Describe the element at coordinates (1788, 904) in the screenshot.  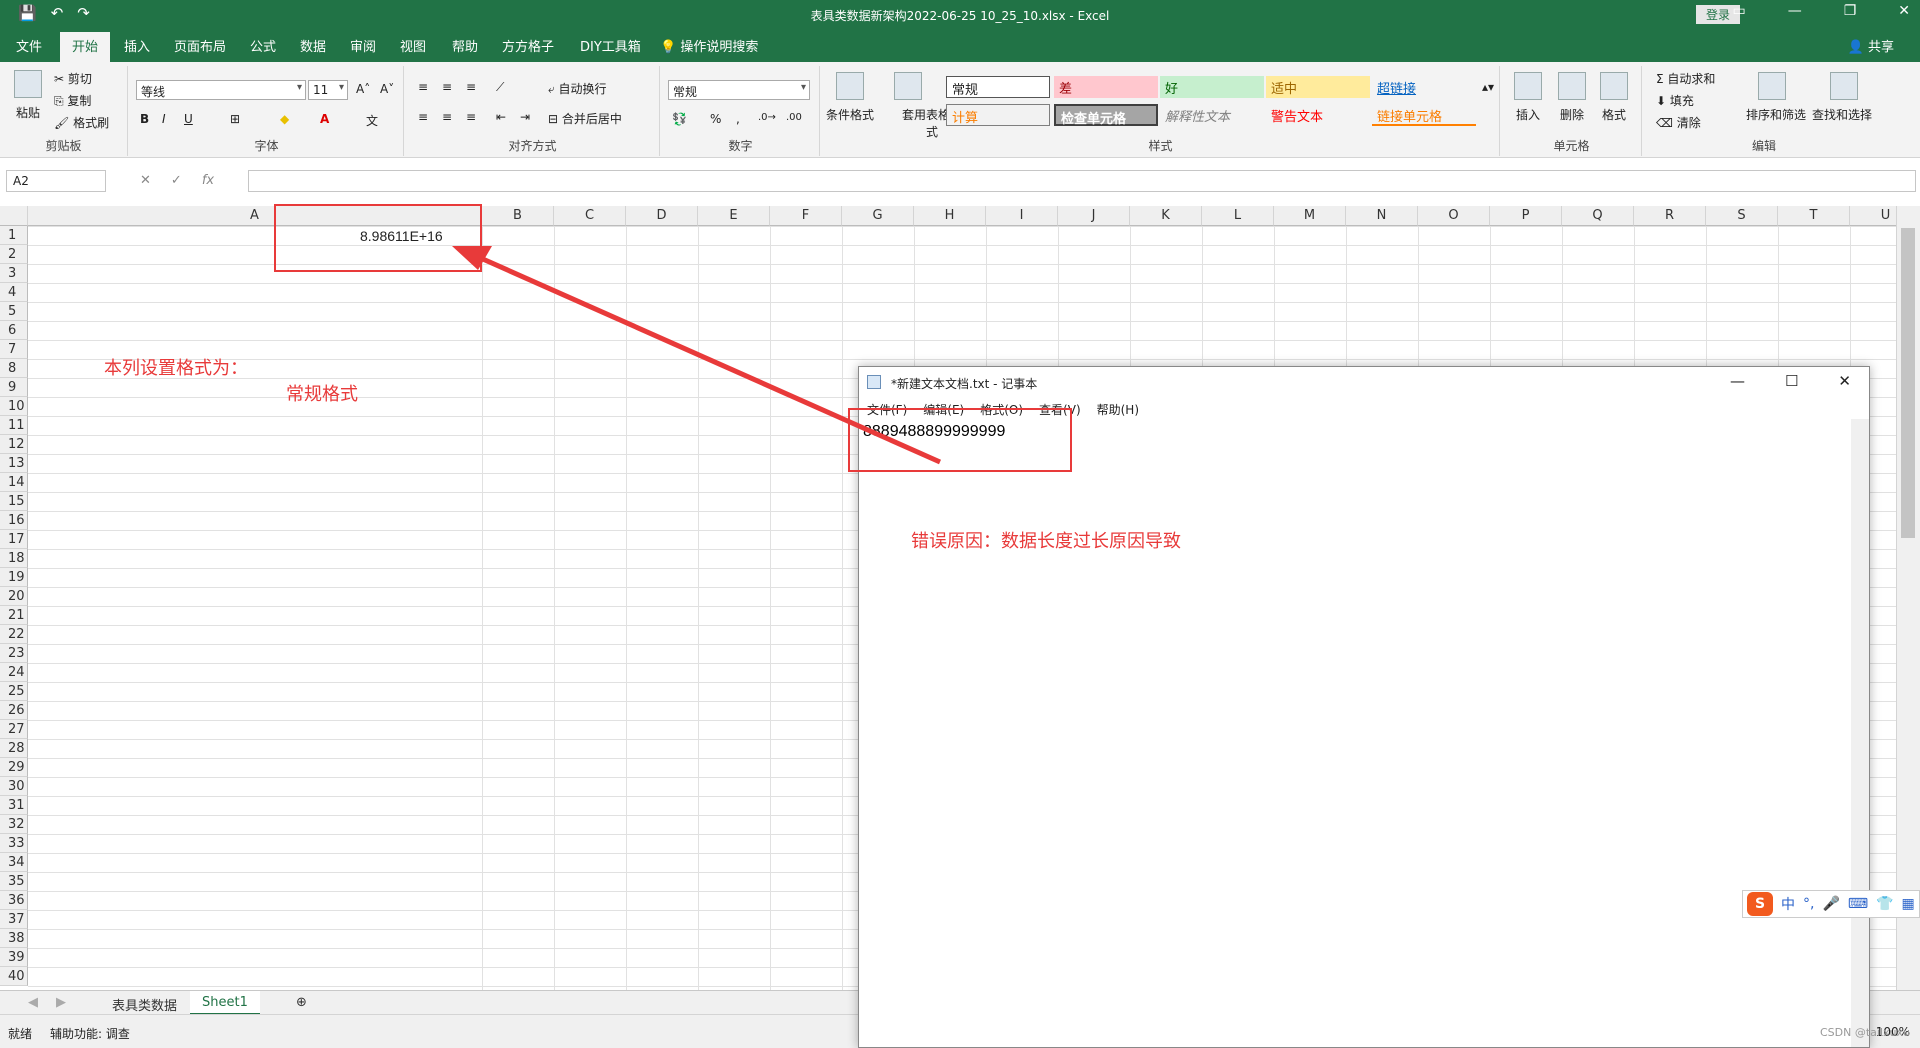
I see `ime-mode: 中` at that location.